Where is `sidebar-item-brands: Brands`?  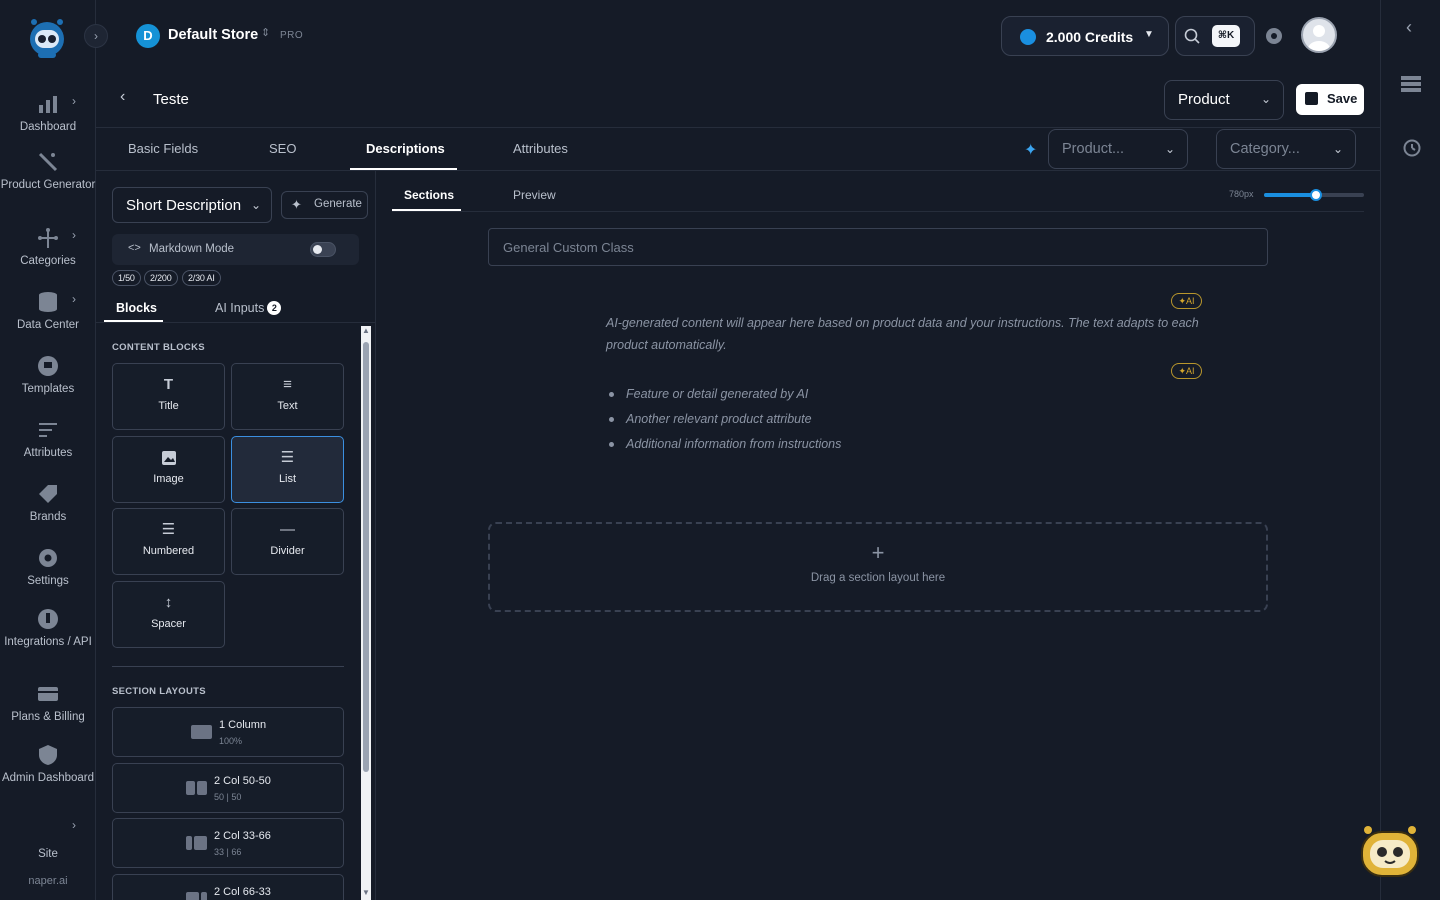 sidebar-item-brands: Brands is located at coordinates (48, 503).